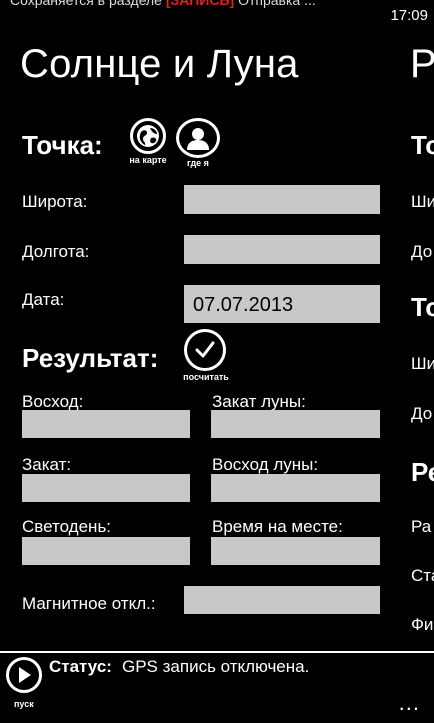 The image size is (434, 723). I want to click on page-title: Солнце и Луна, so click(159, 64).